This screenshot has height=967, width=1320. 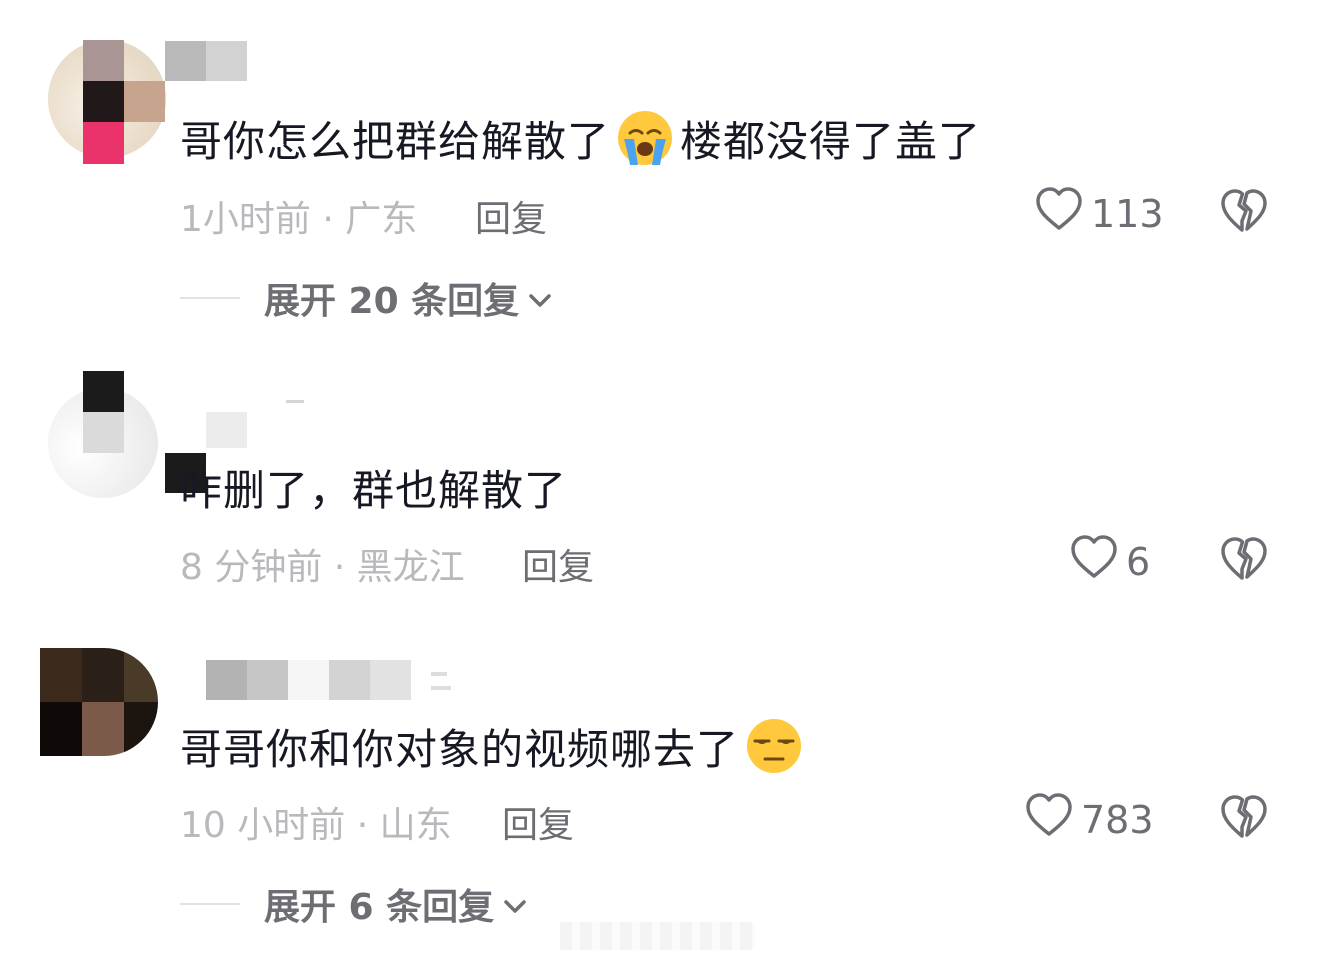 I want to click on expand-replies-label: 展开 20 条回复, so click(x=392, y=301).